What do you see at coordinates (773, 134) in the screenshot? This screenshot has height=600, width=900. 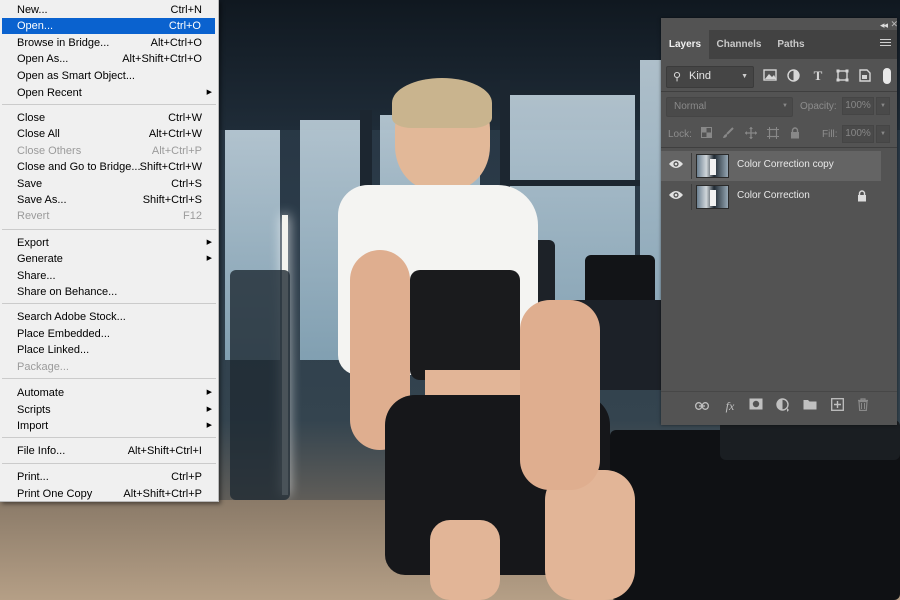 I see `lock-artboard-icon` at bounding box center [773, 134].